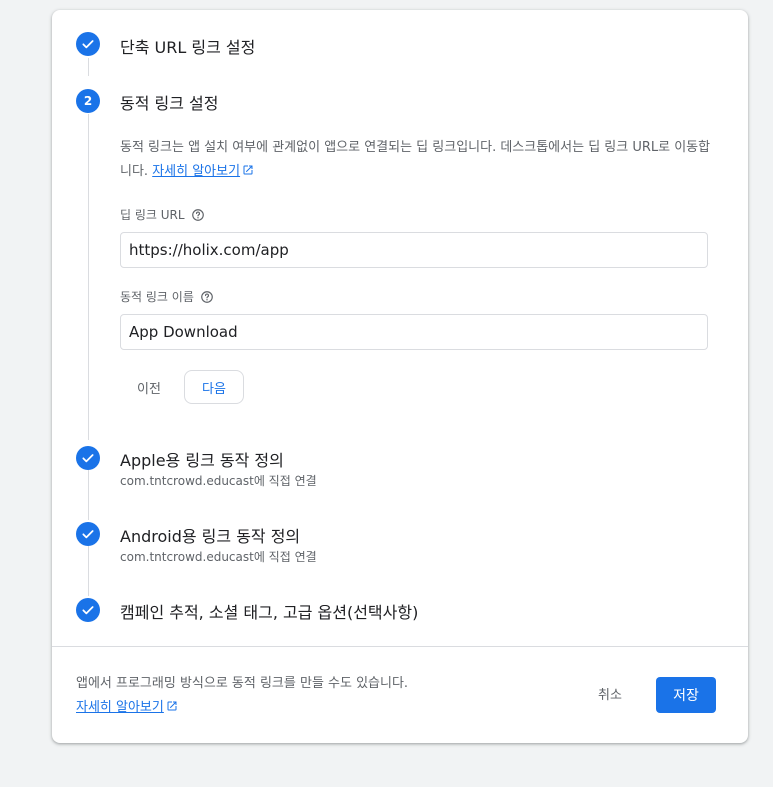 This screenshot has height=787, width=773. What do you see at coordinates (242, 683) in the screenshot?
I see `footer-description: 앱에서 프로그래밍 방식으로 동적 링크를 만들 수도 있습니다.` at bounding box center [242, 683].